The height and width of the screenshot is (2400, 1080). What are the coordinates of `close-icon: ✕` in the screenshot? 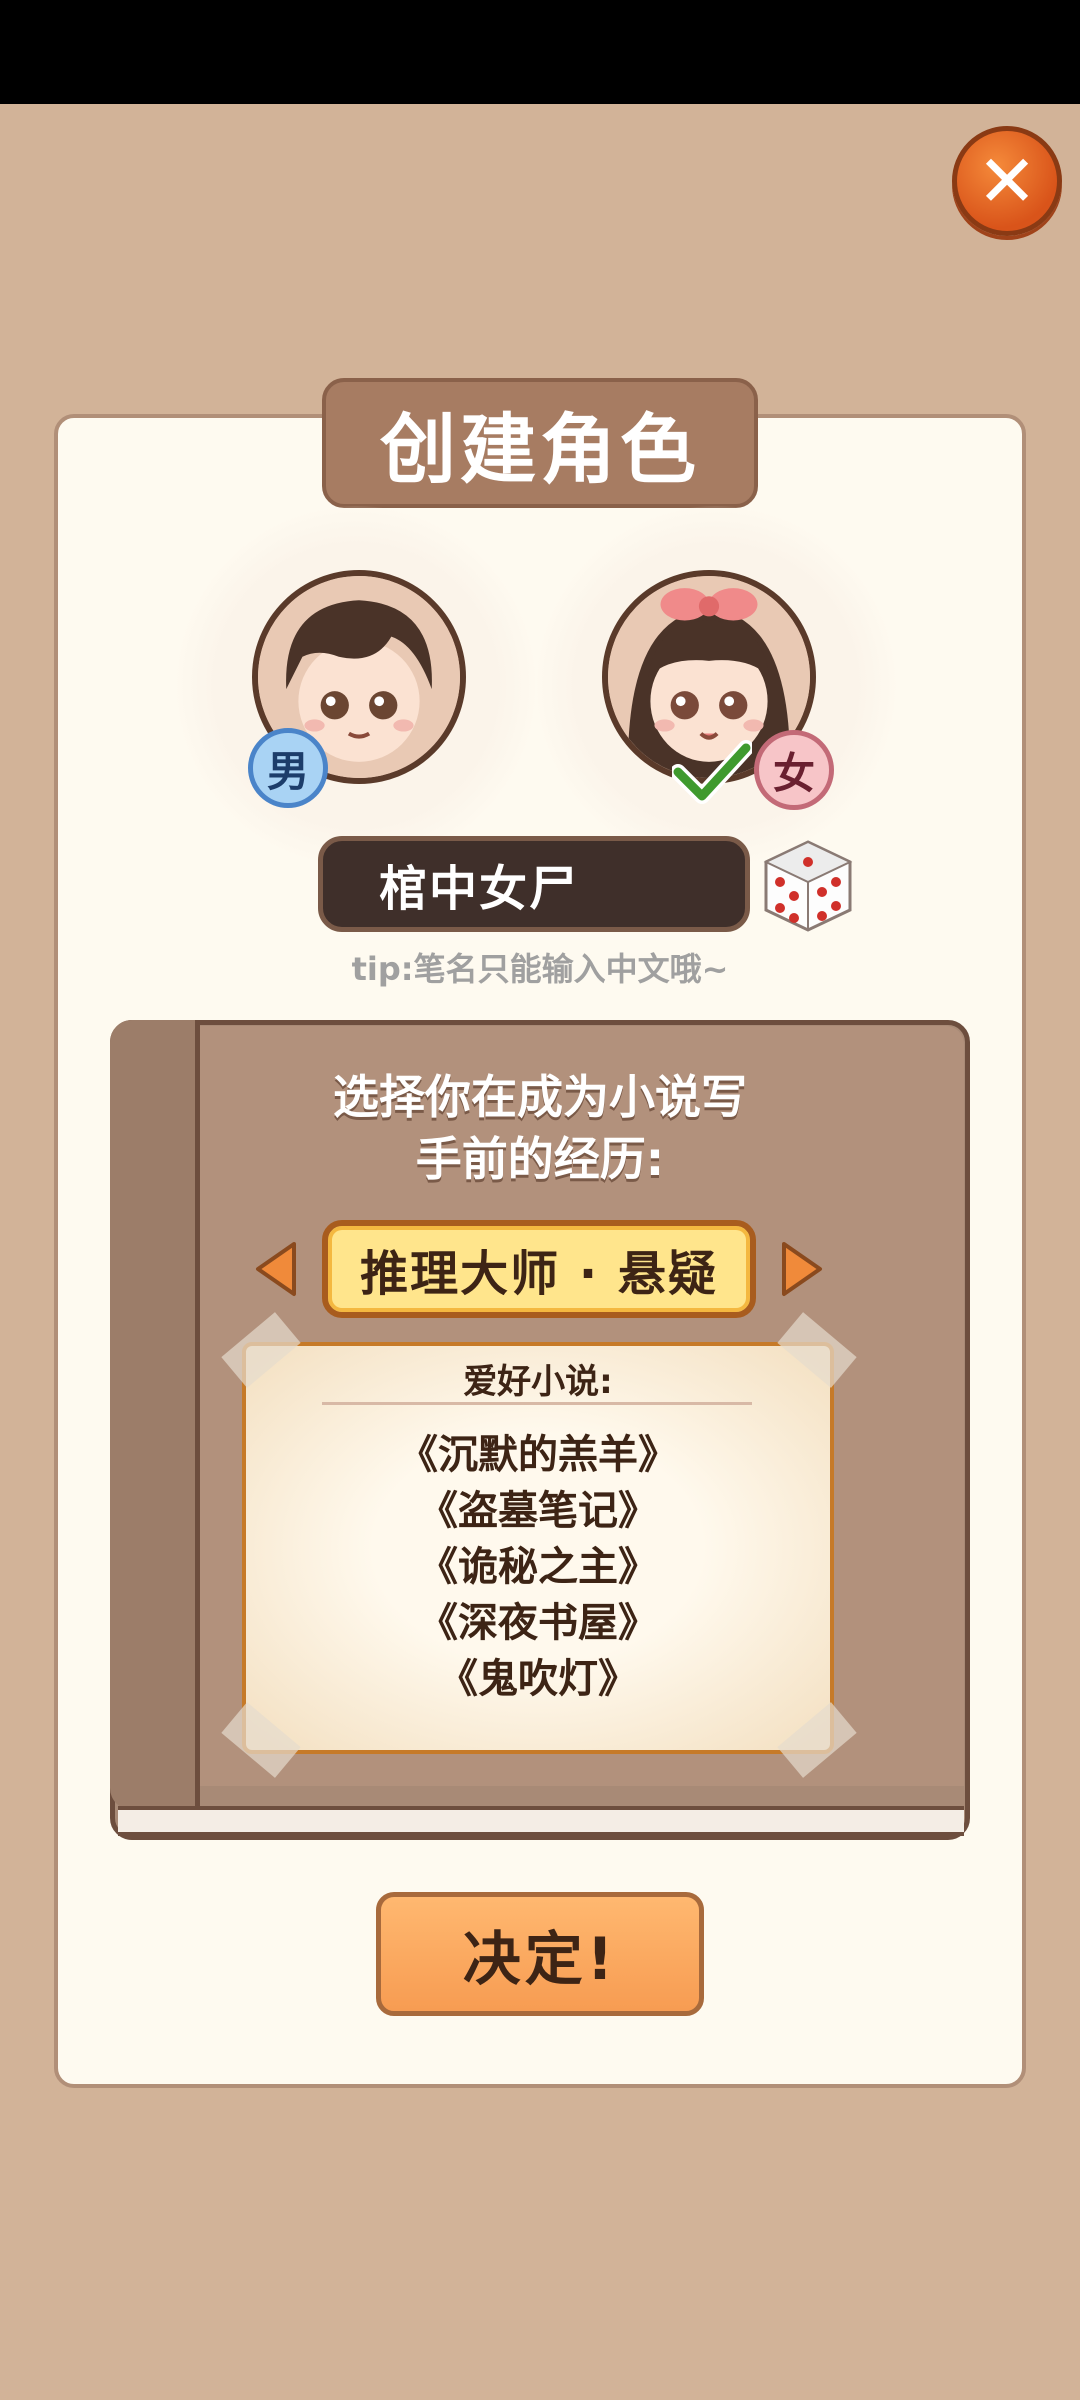 It's located at (1007, 181).